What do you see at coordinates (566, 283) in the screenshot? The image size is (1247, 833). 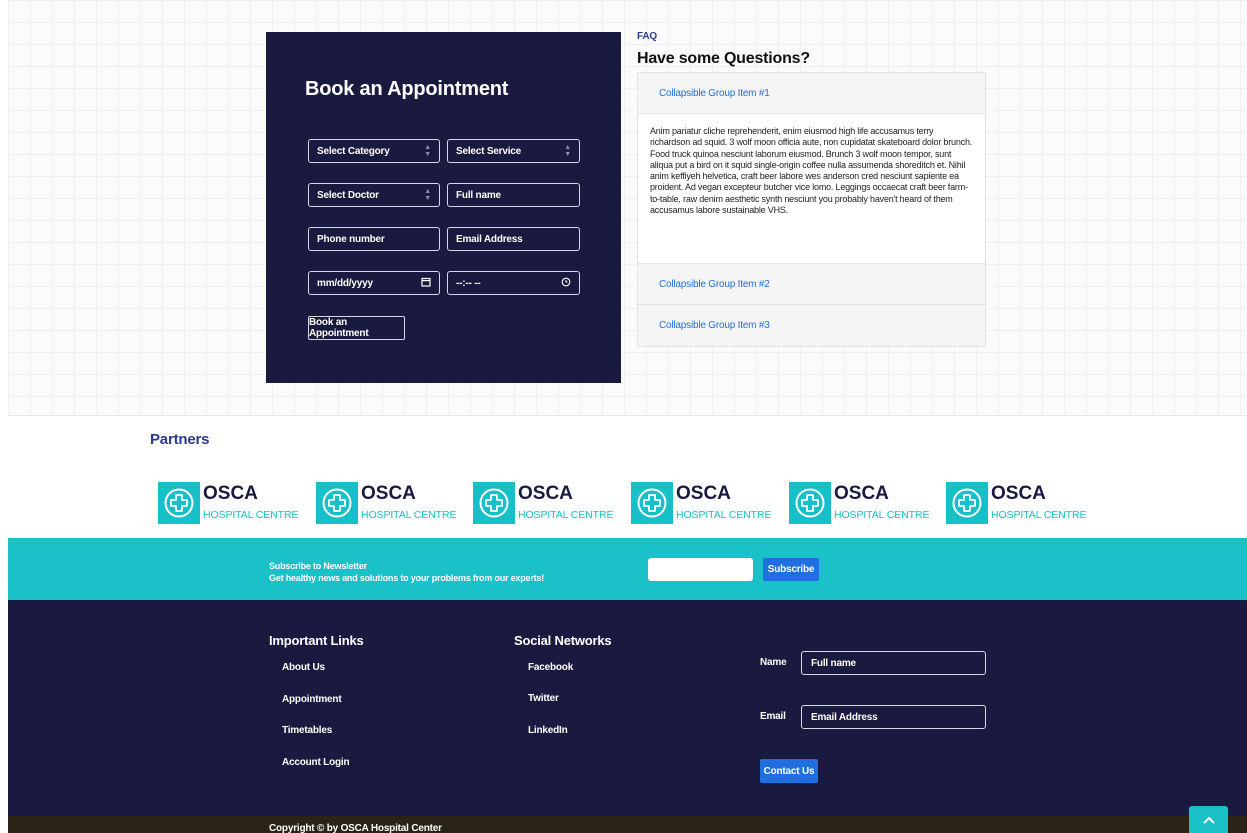 I see `clock-icon` at bounding box center [566, 283].